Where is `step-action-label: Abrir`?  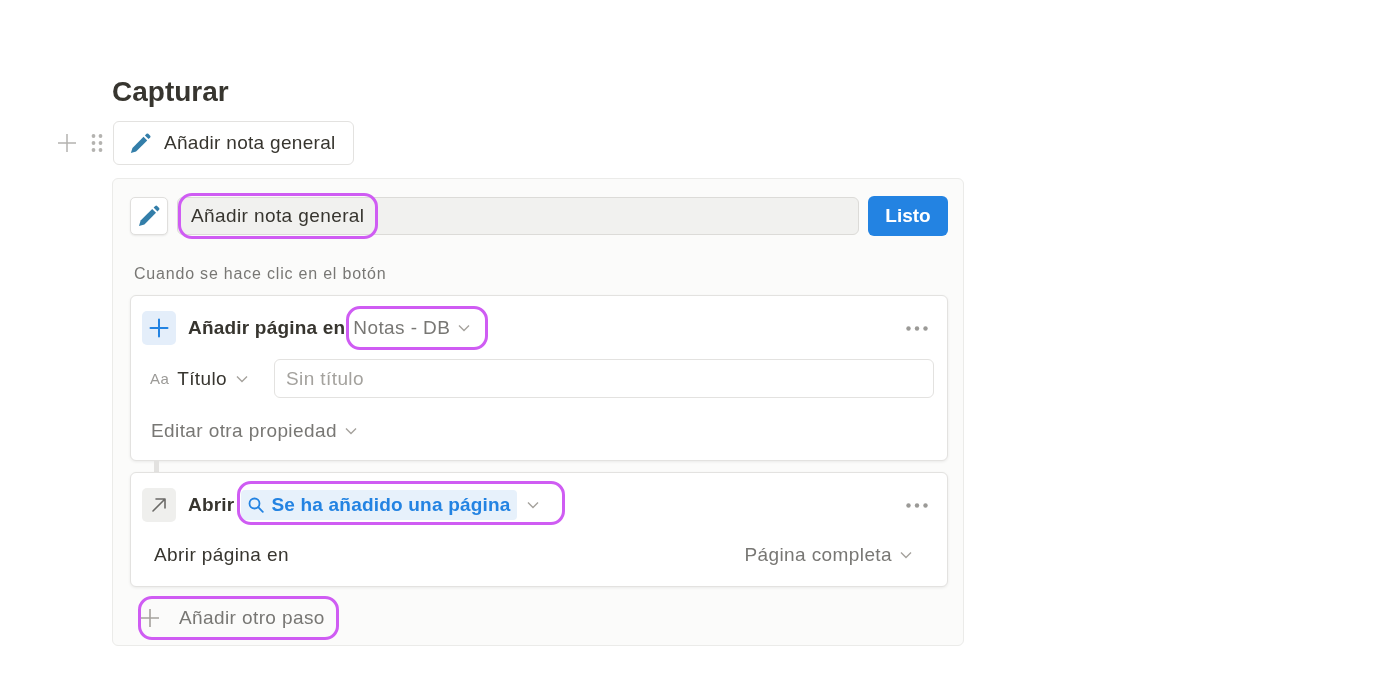 step-action-label: Abrir is located at coordinates (211, 505).